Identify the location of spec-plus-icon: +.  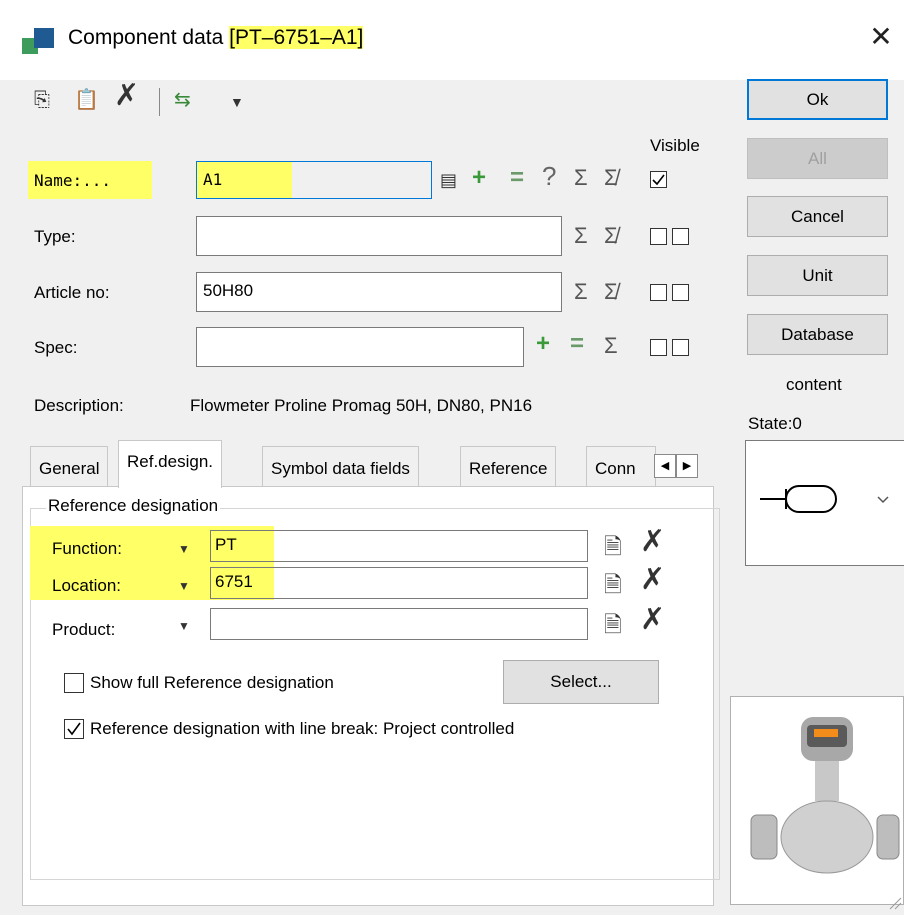
(543, 344).